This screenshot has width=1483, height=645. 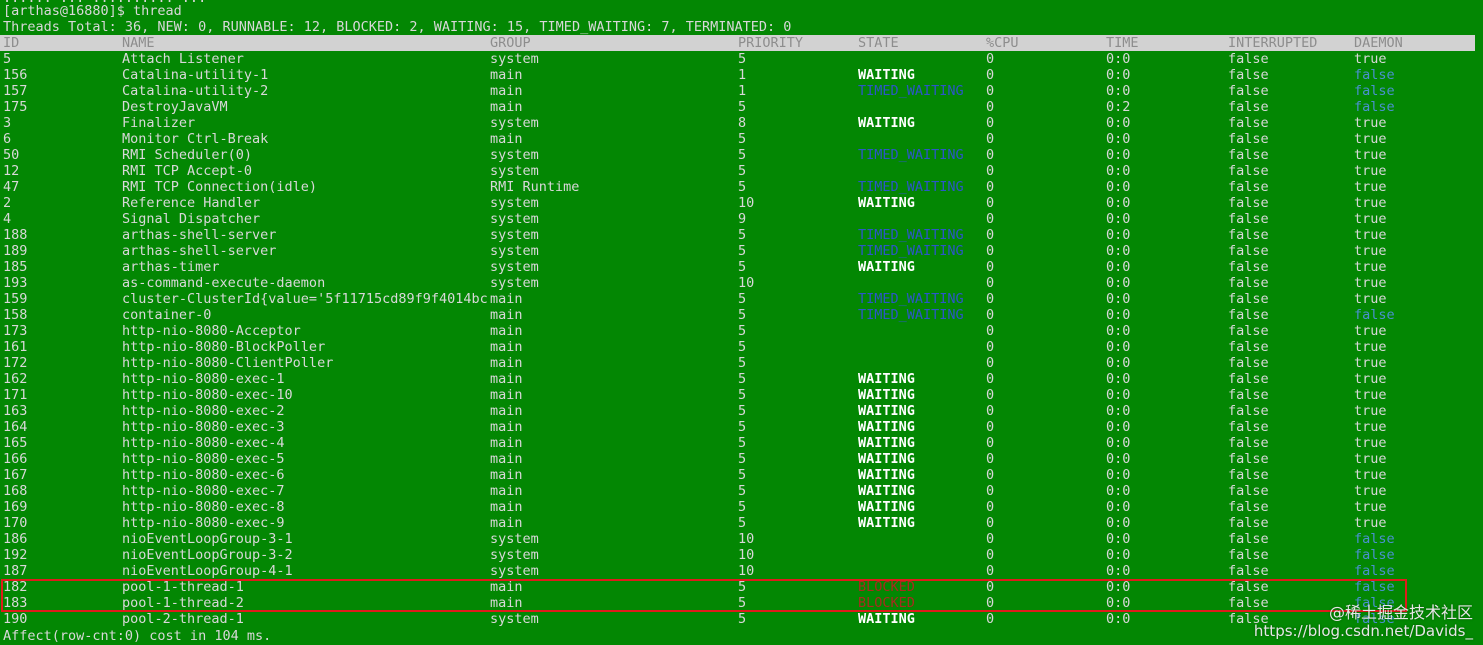 What do you see at coordinates (207, 539) in the screenshot?
I see `cell-name: nioEventLoopGroup-3-1` at bounding box center [207, 539].